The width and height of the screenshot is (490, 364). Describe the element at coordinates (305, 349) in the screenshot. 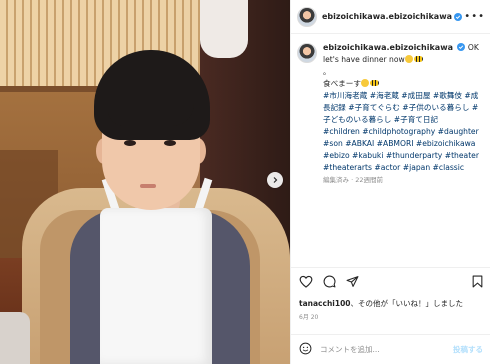

I see `emoji-icon` at that location.